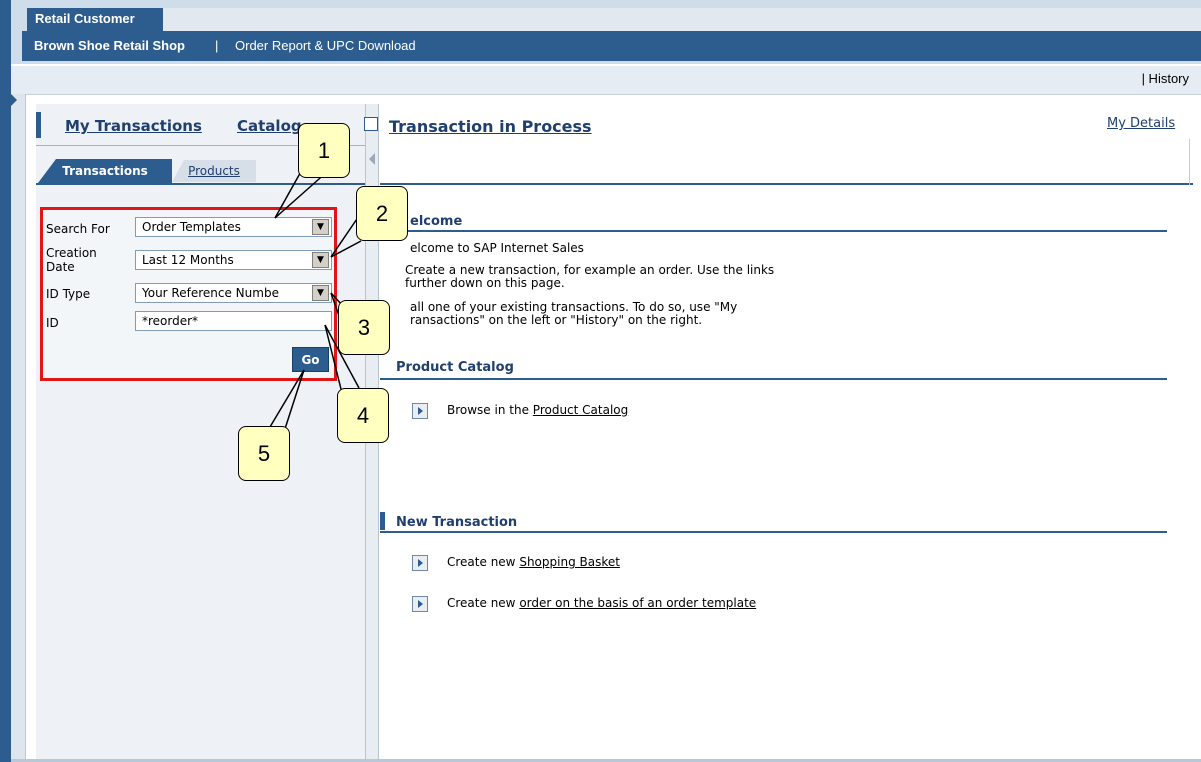 The image size is (1201, 762). I want to click on order-report-link: Order Report & UPC Download, so click(325, 46).